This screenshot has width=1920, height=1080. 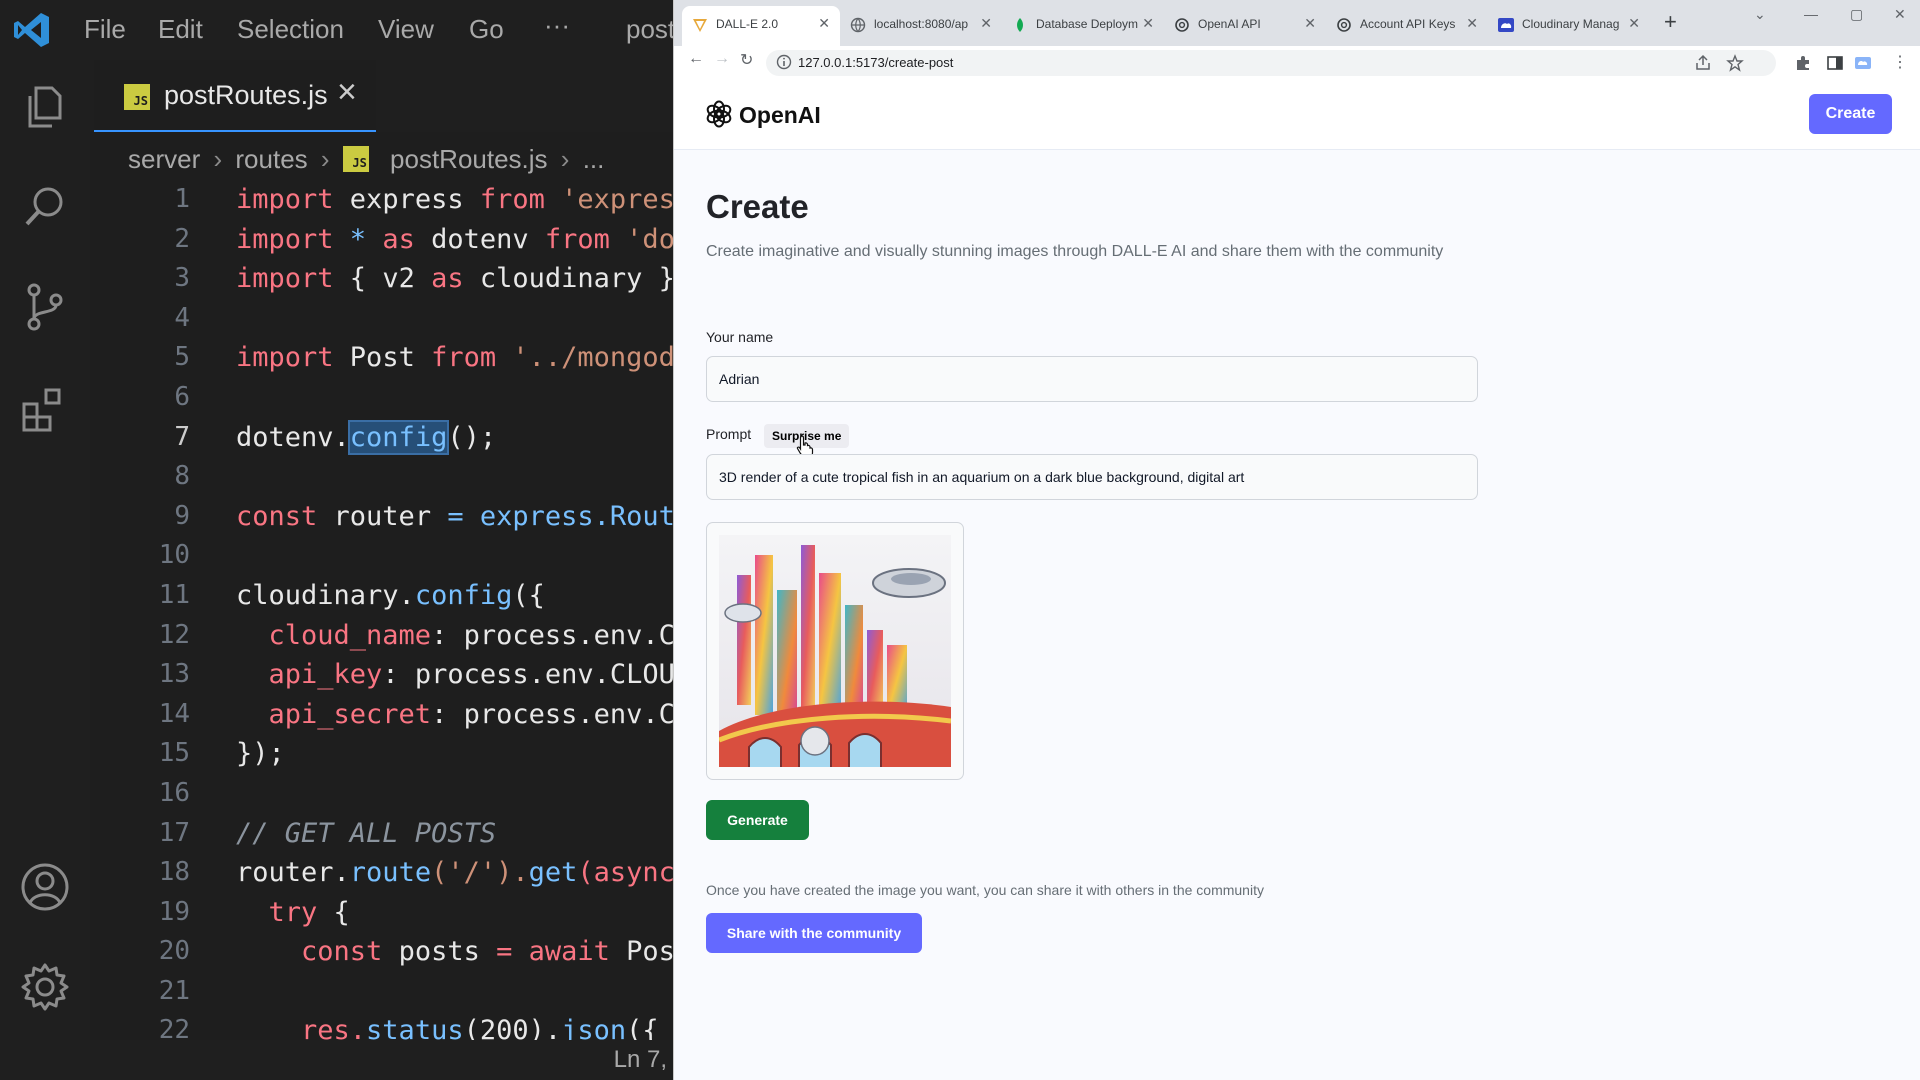 What do you see at coordinates (565, 158) in the screenshot?
I see `chevron-right-icon: ›` at bounding box center [565, 158].